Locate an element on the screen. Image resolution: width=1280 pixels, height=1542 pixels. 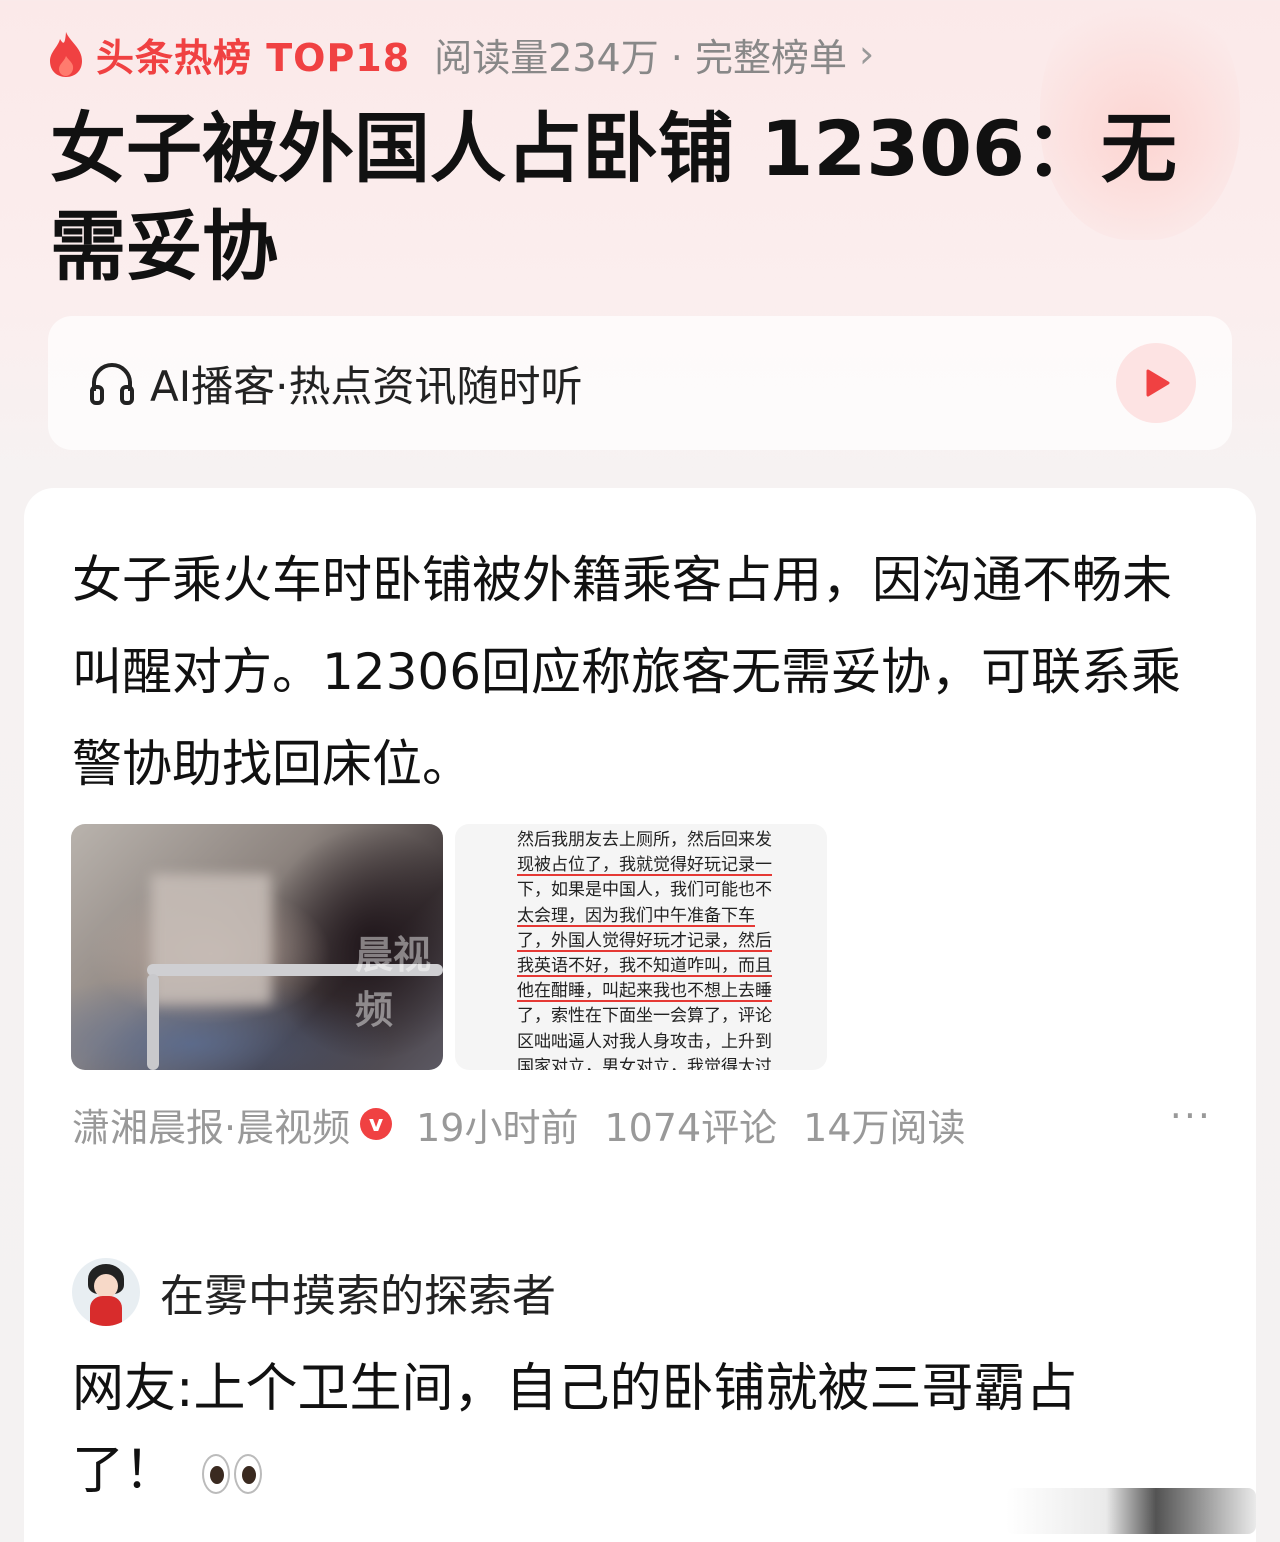
username: 在雾中摸索的探索者 is located at coordinates (358, 1292).